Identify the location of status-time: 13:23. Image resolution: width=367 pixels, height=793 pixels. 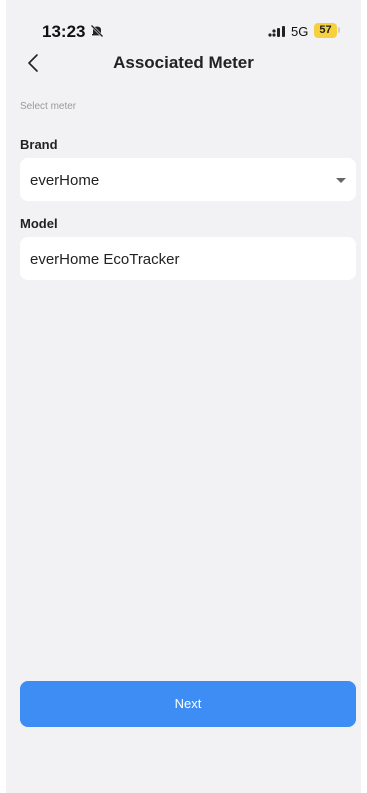
(64, 31).